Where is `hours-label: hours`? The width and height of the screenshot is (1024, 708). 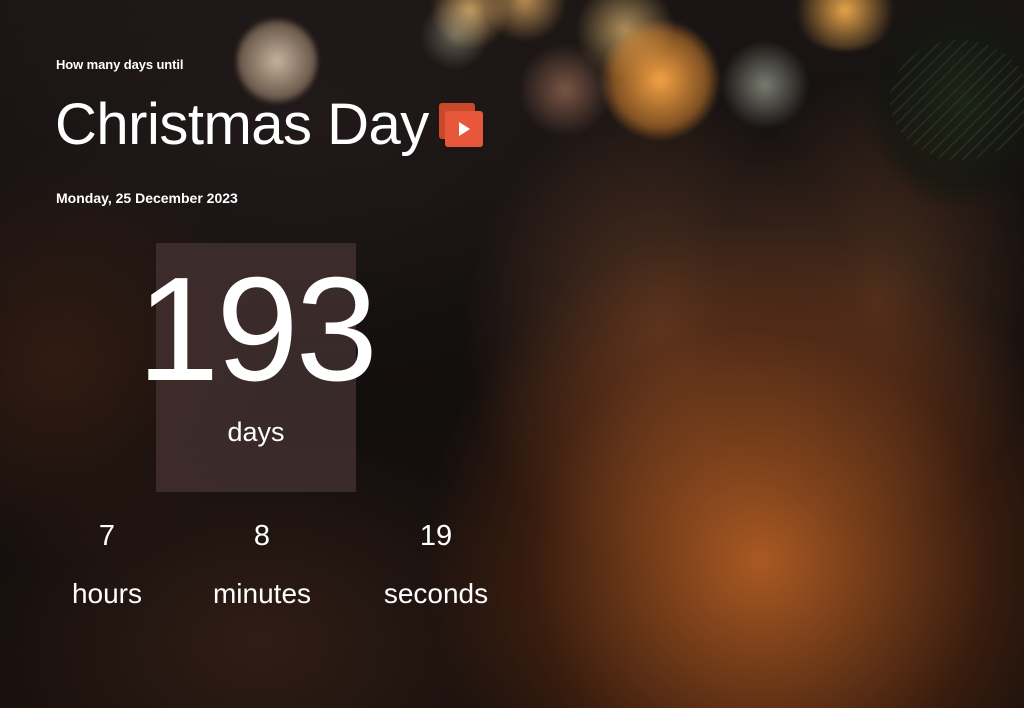 hours-label: hours is located at coordinates (107, 593).